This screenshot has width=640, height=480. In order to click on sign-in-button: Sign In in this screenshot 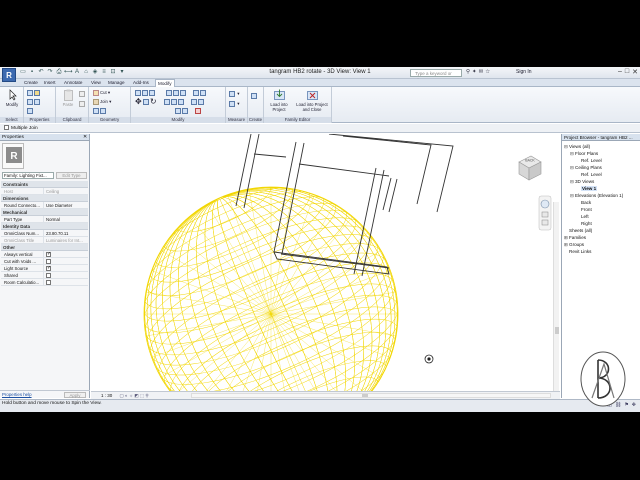, I will do `click(524, 72)`.